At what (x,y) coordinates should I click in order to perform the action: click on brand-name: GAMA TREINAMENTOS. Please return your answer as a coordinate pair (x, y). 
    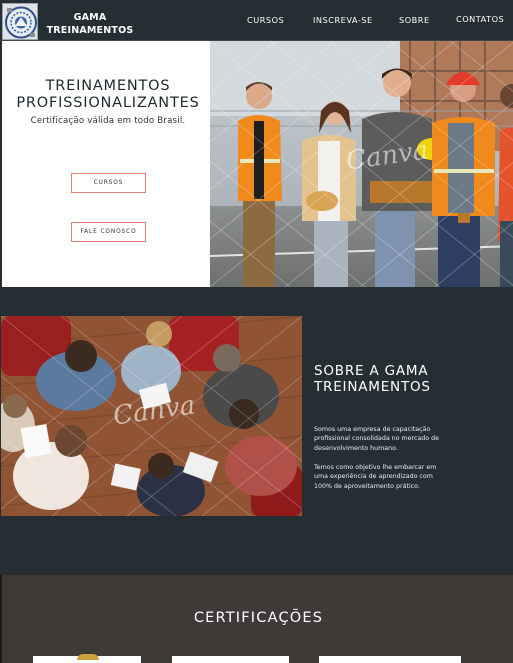
    Looking at the image, I should click on (90, 24).